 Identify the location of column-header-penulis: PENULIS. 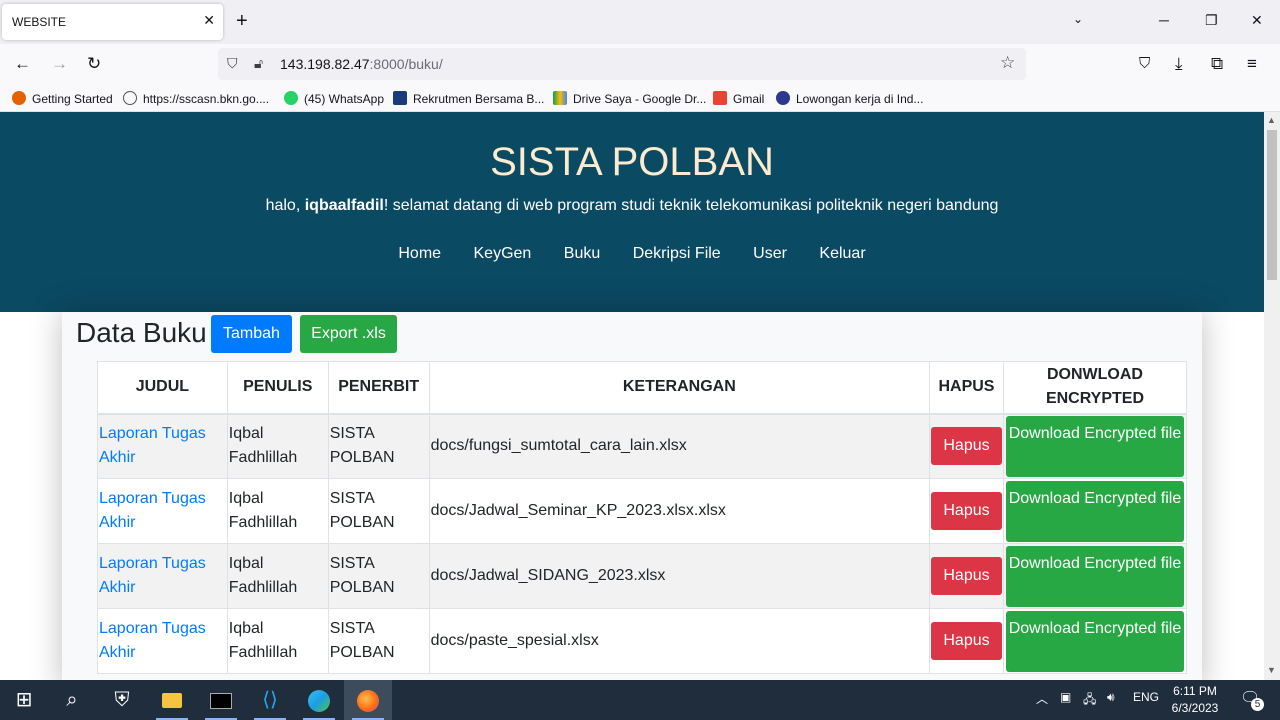
(277, 388).